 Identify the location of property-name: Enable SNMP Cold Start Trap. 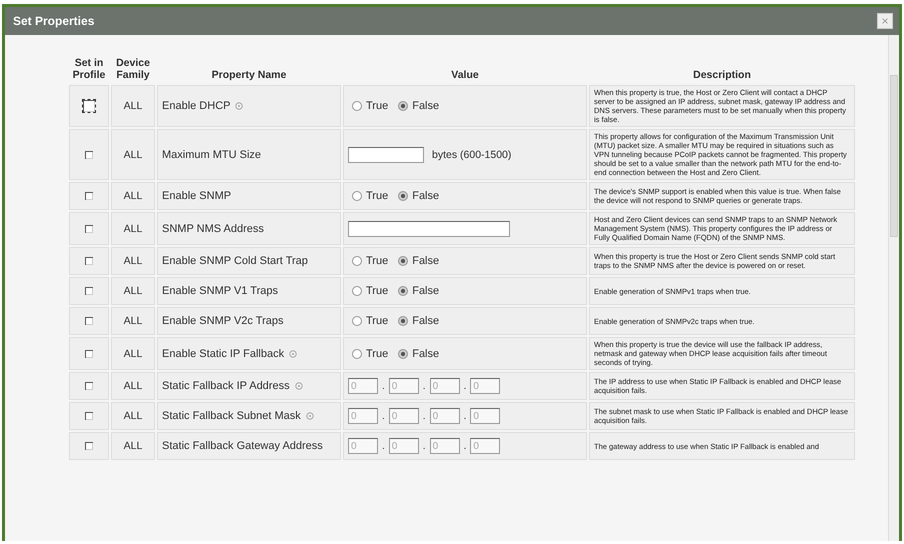
(235, 261).